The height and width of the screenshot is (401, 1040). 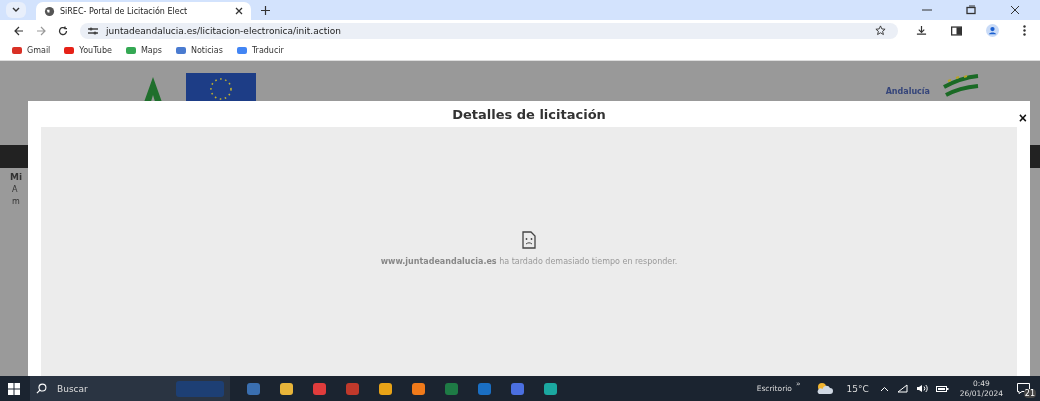 What do you see at coordinates (529, 114) in the screenshot?
I see `modal-title: Detalles de licitación` at bounding box center [529, 114].